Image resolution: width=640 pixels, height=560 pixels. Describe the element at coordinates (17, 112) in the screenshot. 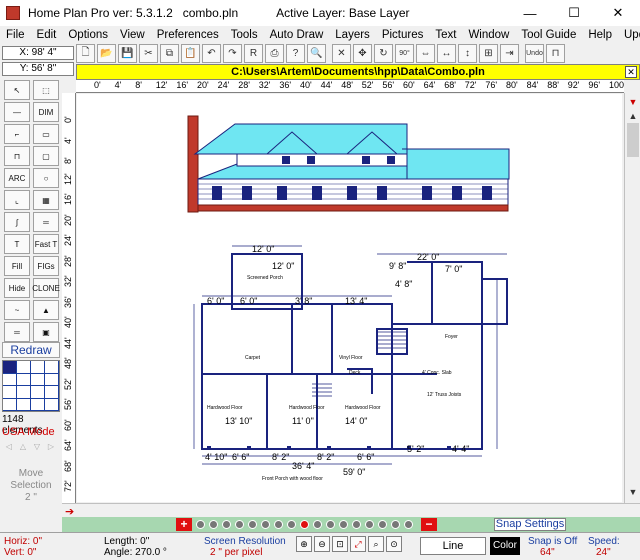

I see `line-icon: —` at that location.